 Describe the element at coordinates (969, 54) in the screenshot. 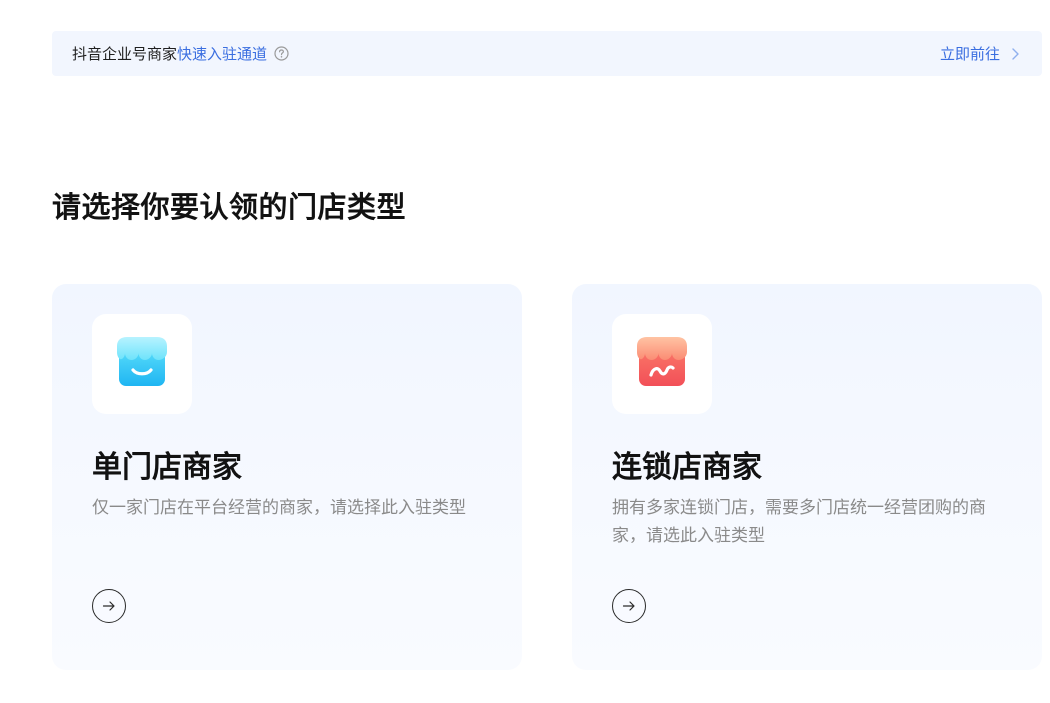

I see `go-now-label: 立即前往` at that location.